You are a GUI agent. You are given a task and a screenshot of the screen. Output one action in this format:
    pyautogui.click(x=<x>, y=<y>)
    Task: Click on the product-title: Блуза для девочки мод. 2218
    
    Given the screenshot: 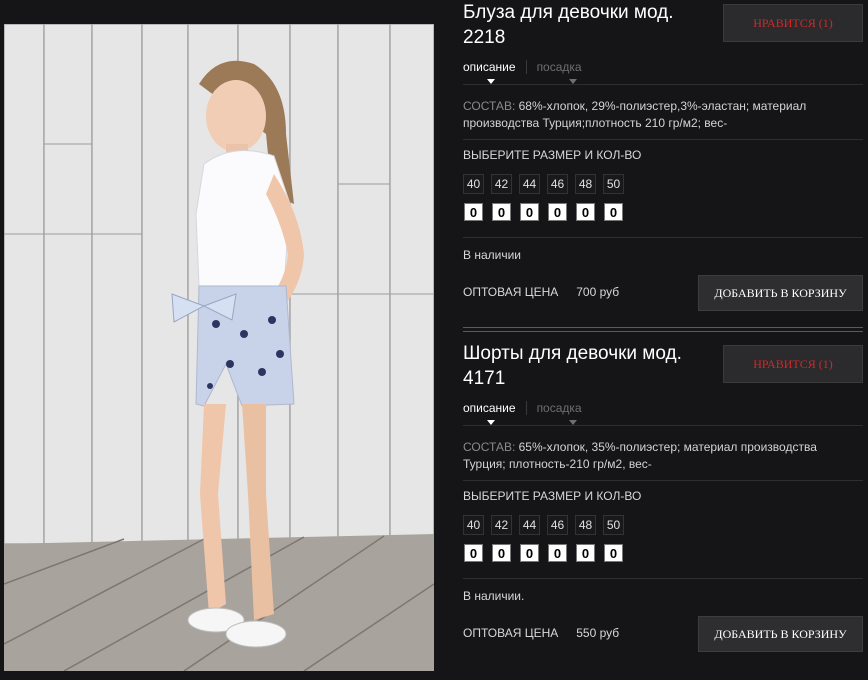 What is the action you would take?
    pyautogui.click(x=588, y=25)
    